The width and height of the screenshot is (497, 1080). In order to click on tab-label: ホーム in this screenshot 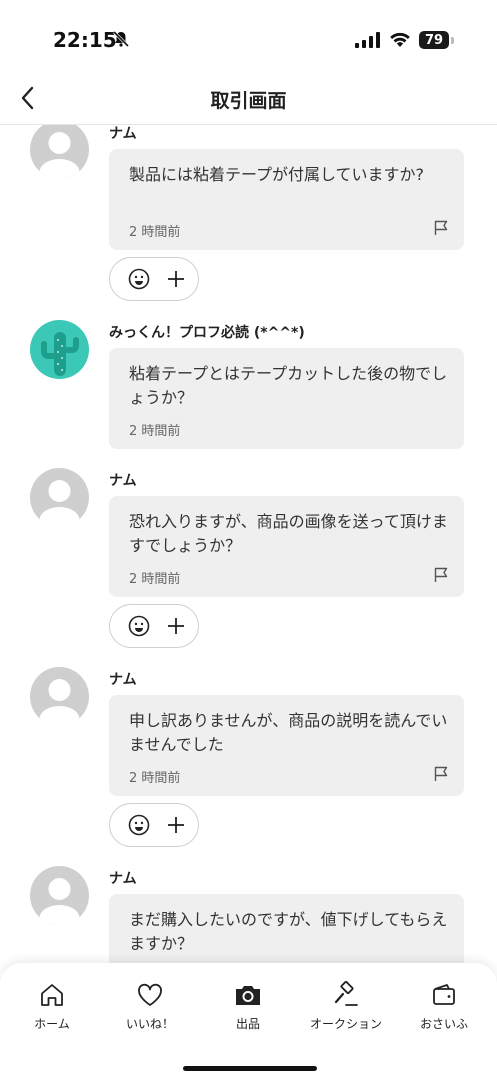, I will do `click(52, 1024)`.